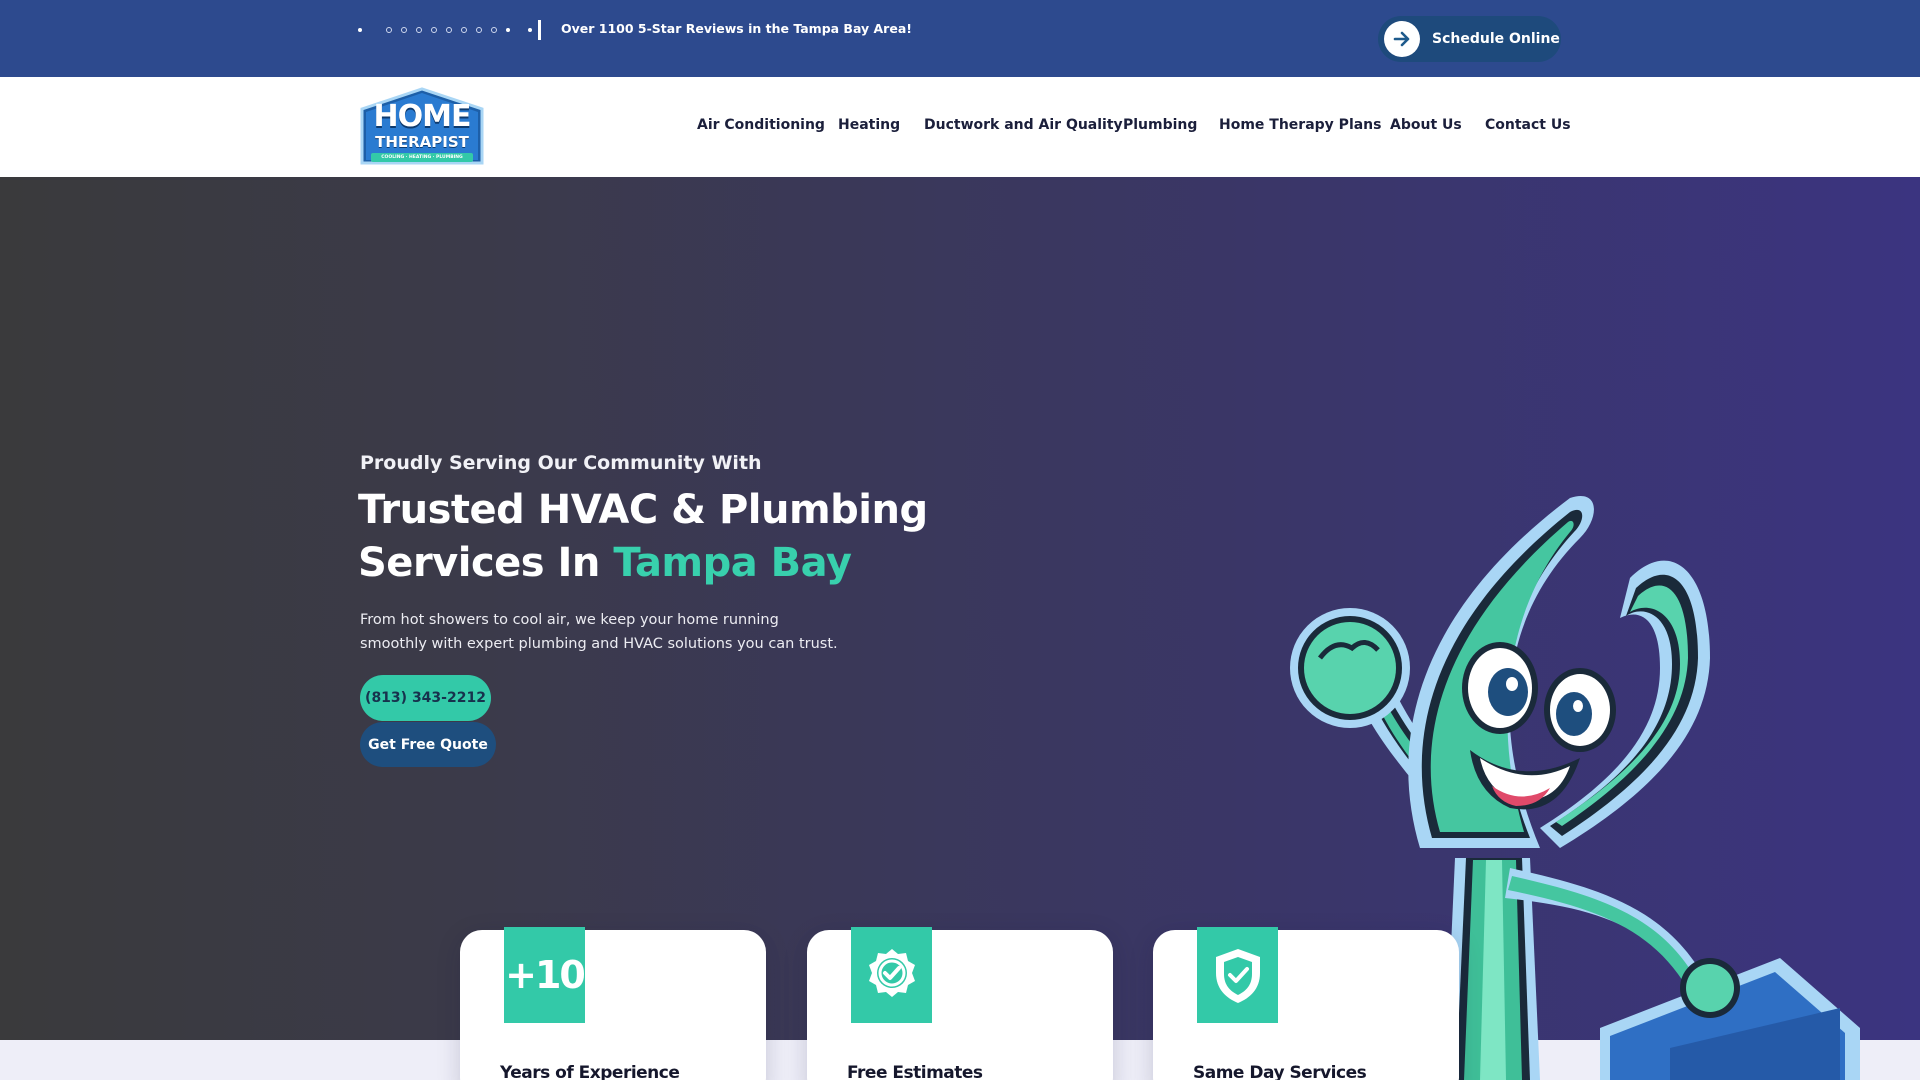 The height and width of the screenshot is (1080, 1920). I want to click on get-free-quote-button: Get Free Quote, so click(428, 744).